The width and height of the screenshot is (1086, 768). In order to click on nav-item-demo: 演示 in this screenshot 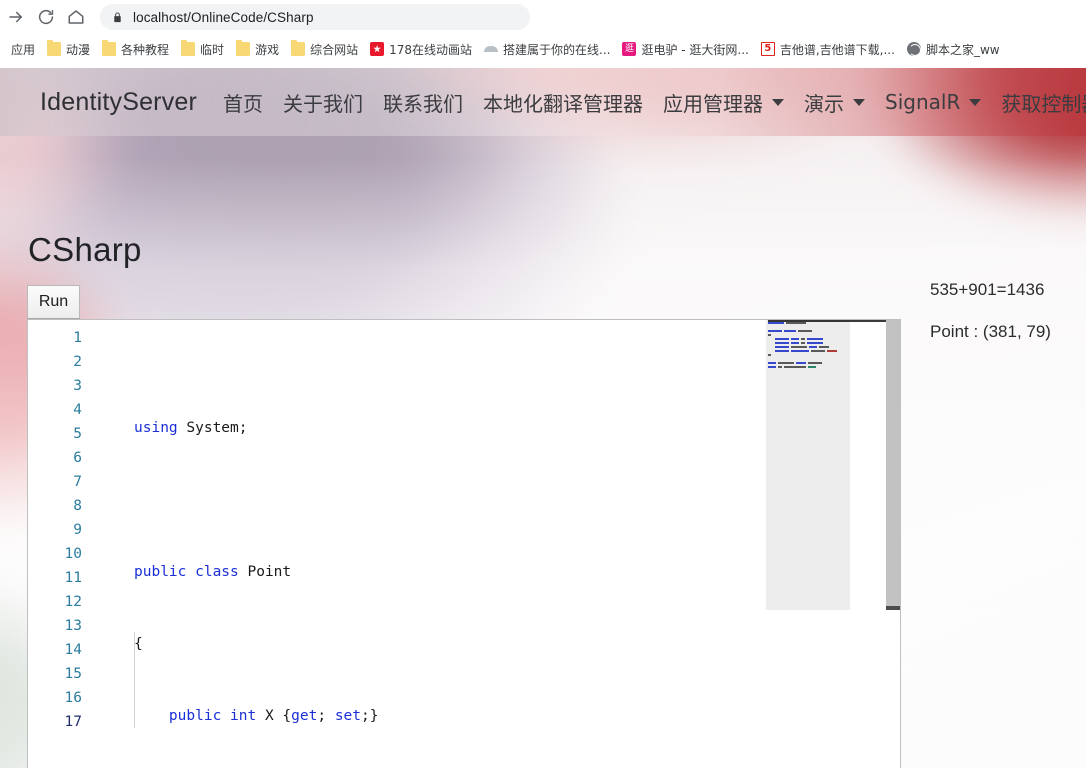, I will do `click(835, 102)`.